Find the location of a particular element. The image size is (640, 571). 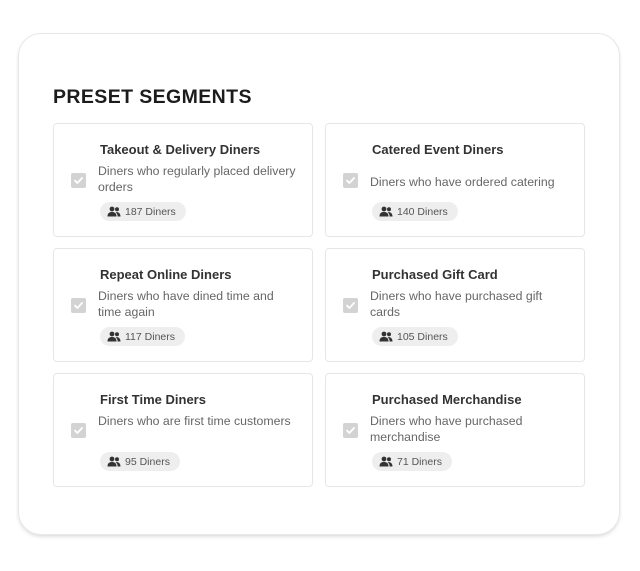

segment-description: Diners who have purchased gift cards is located at coordinates (456, 304).